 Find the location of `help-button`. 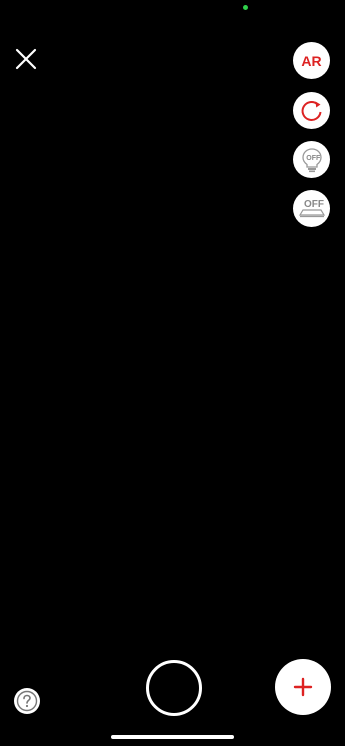

help-button is located at coordinates (27, 701).